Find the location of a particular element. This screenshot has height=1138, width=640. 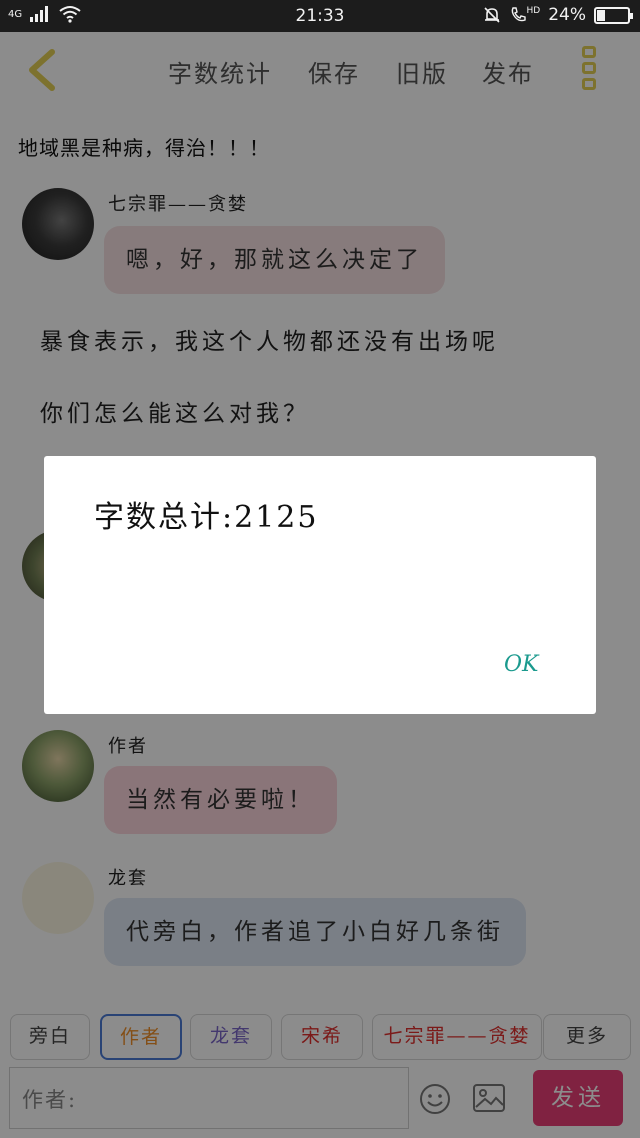

hd-label: HD is located at coordinates (533, 11).